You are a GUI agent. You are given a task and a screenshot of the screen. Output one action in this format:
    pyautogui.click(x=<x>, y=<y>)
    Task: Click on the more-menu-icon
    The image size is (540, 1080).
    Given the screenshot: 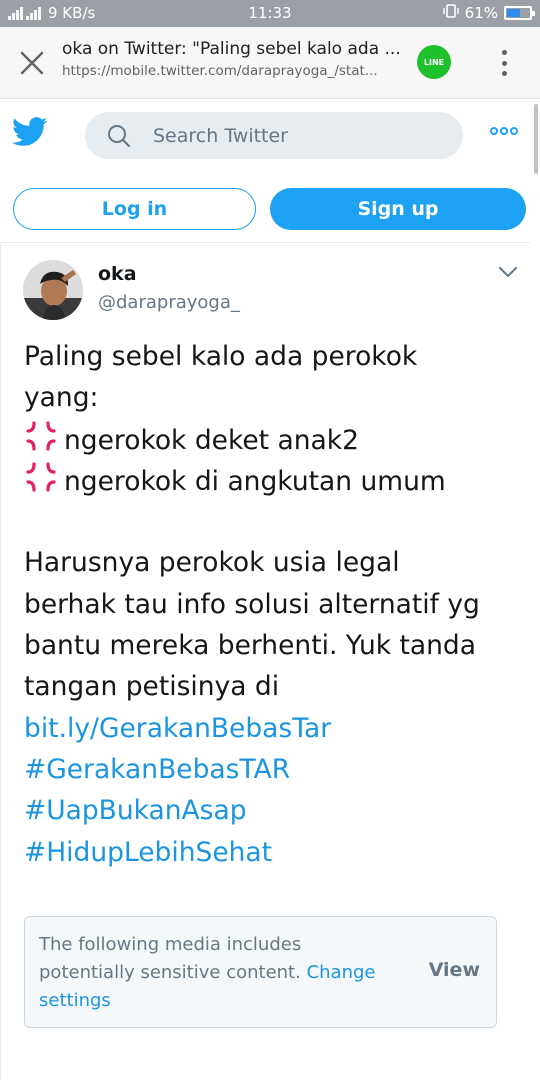 What is the action you would take?
    pyautogui.click(x=504, y=131)
    